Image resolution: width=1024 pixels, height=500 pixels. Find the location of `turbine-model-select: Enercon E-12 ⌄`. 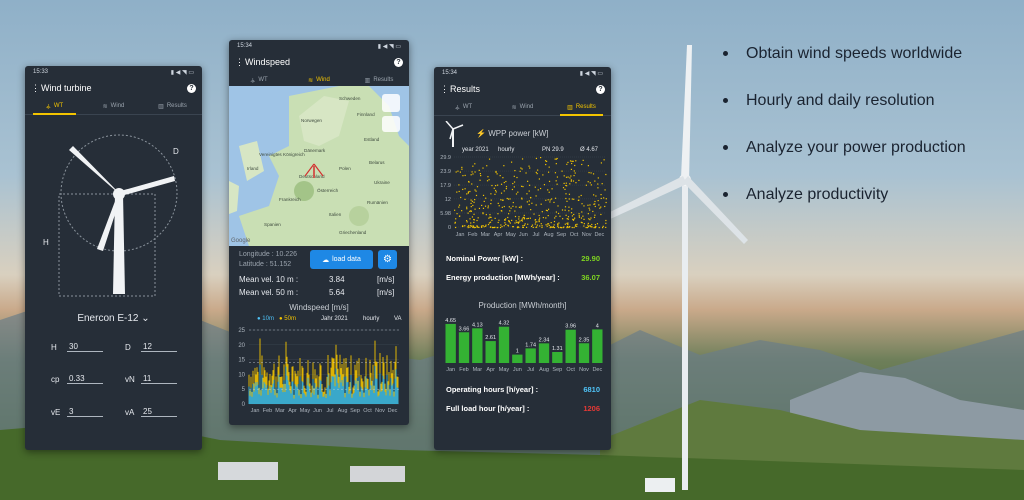

turbine-model-select: Enercon E-12 ⌄ is located at coordinates (113, 318).